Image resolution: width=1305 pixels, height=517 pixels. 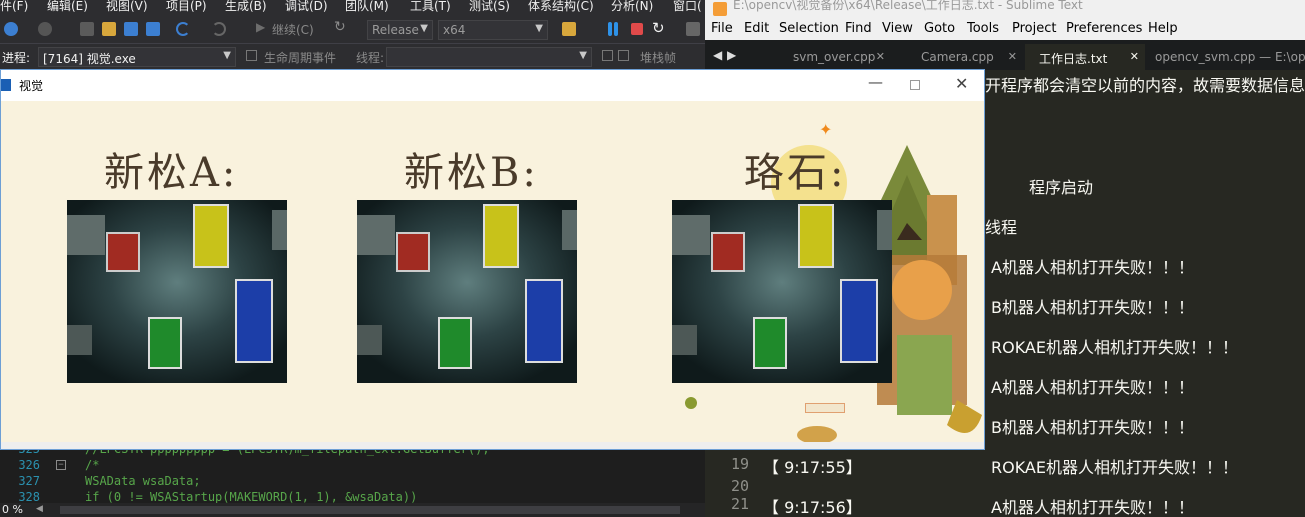 I want to click on line-number: 20, so click(x=739, y=486).